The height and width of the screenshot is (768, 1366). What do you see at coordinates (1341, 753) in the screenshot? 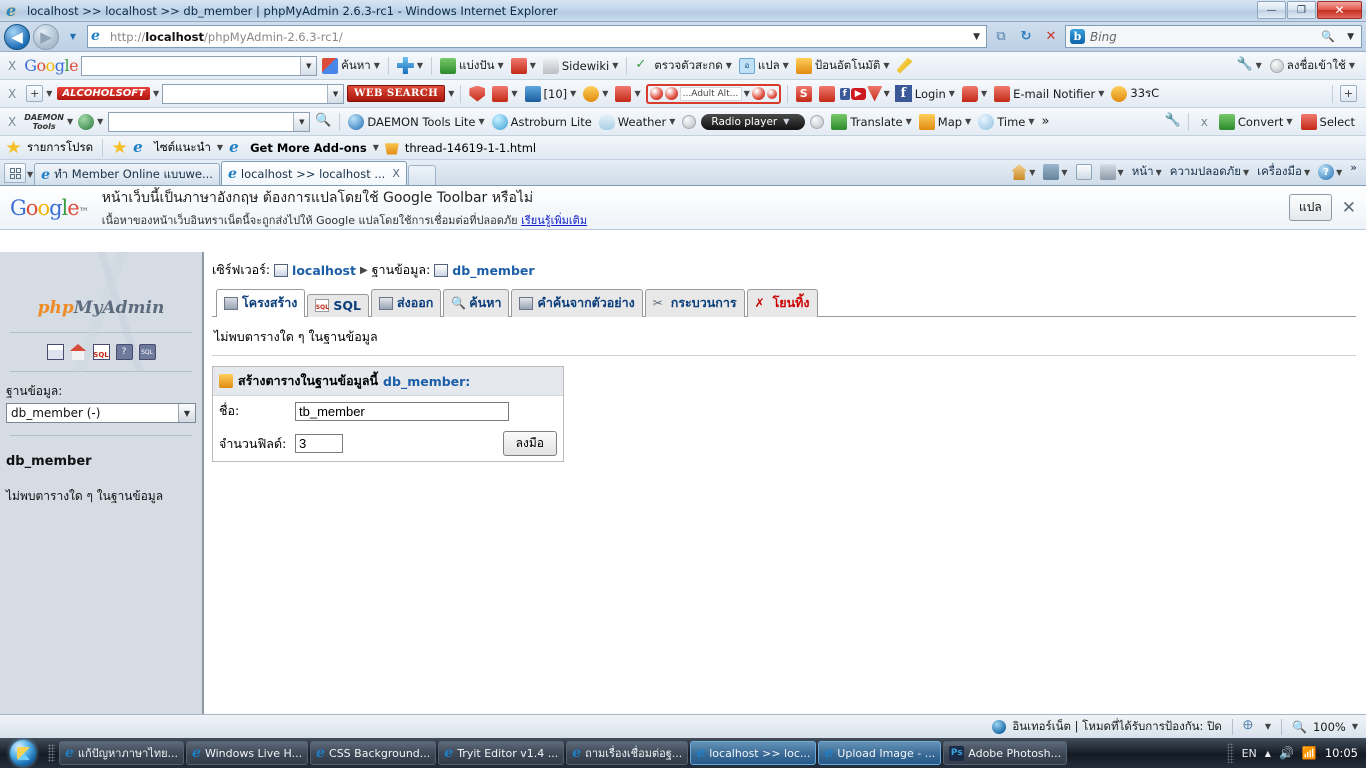
I see `clock: 10:05` at bounding box center [1341, 753].